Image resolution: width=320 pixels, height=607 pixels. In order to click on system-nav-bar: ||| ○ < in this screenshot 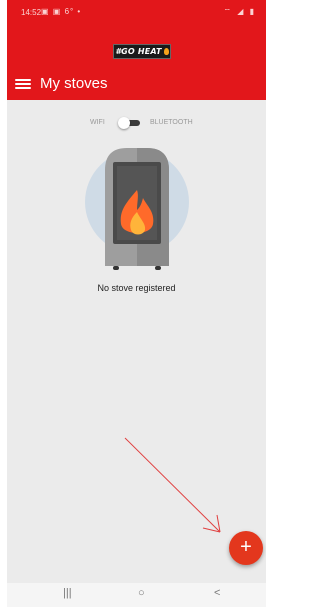, I will do `click(136, 595)`.